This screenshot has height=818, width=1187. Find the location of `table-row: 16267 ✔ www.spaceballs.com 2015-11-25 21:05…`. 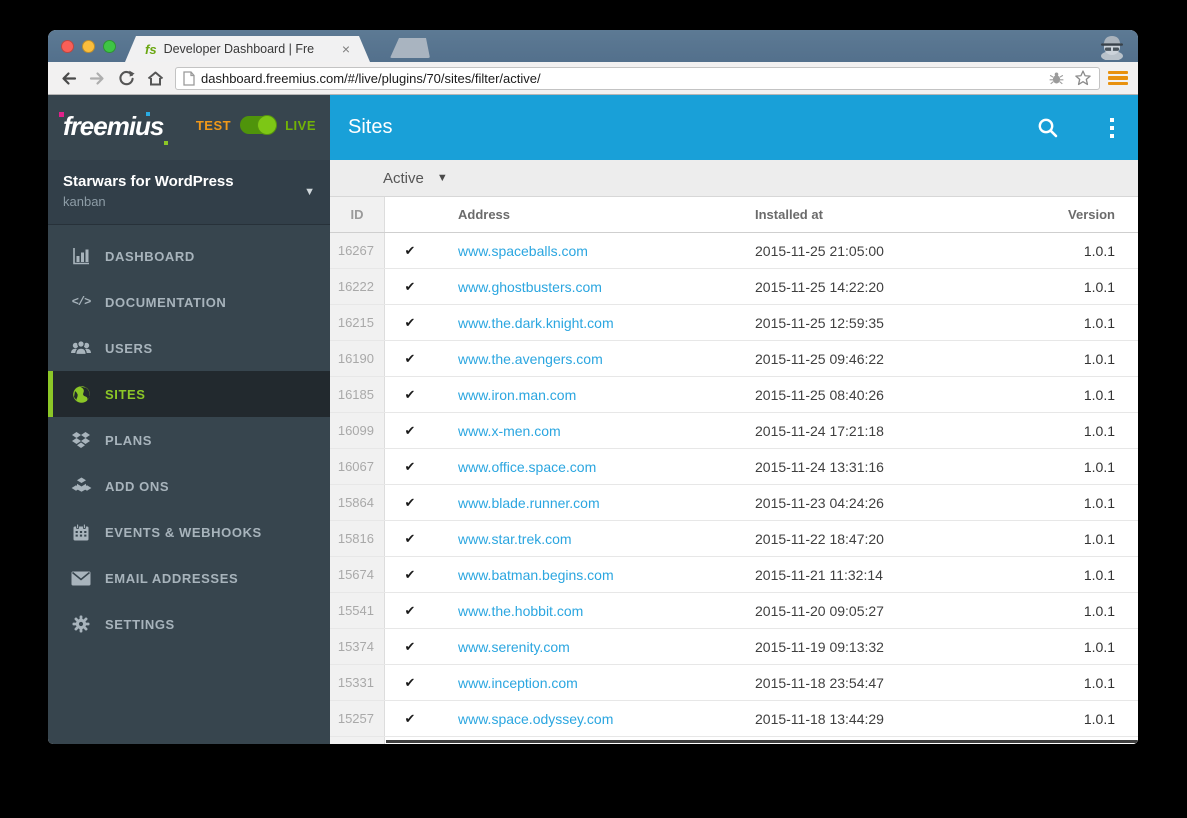

table-row: 16267 ✔ www.spaceballs.com 2015-11-25 21:05… is located at coordinates (734, 251).